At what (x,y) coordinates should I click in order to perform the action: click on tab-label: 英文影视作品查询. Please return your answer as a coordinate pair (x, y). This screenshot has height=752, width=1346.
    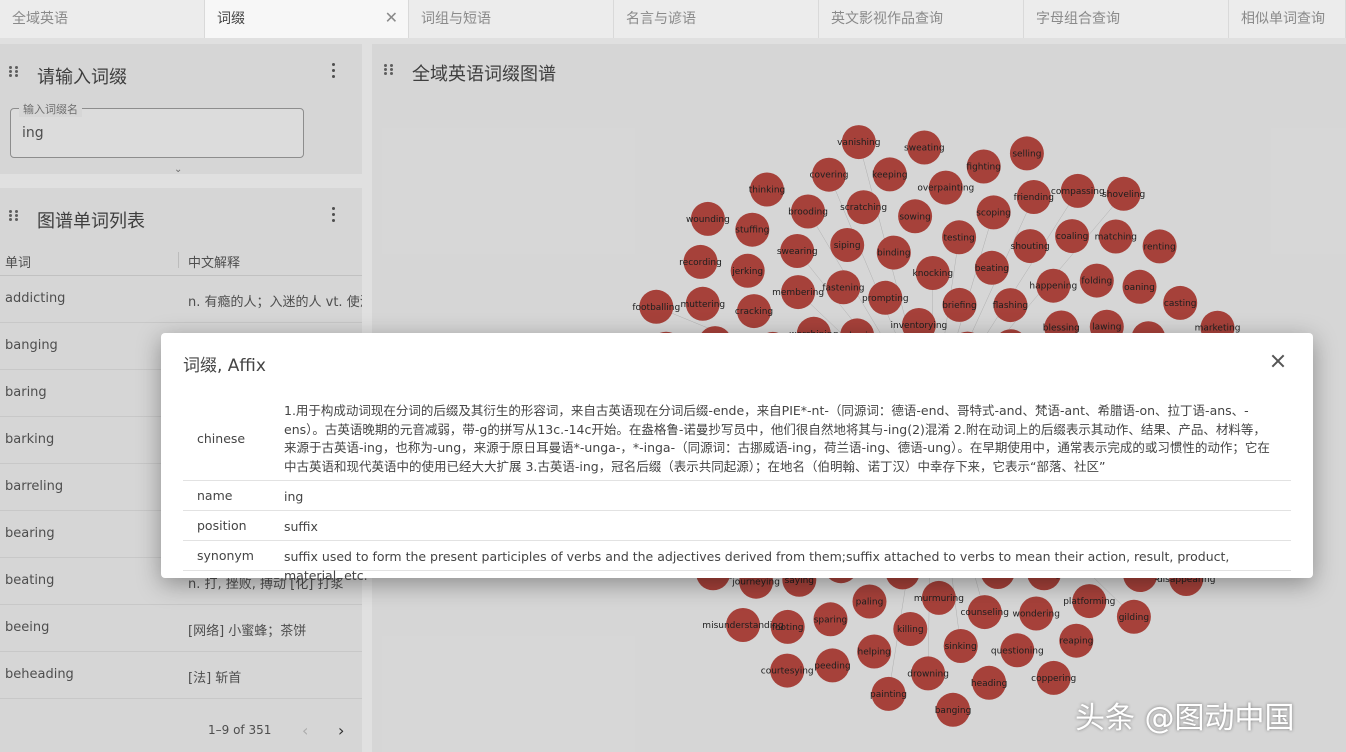
    Looking at the image, I should click on (887, 19).